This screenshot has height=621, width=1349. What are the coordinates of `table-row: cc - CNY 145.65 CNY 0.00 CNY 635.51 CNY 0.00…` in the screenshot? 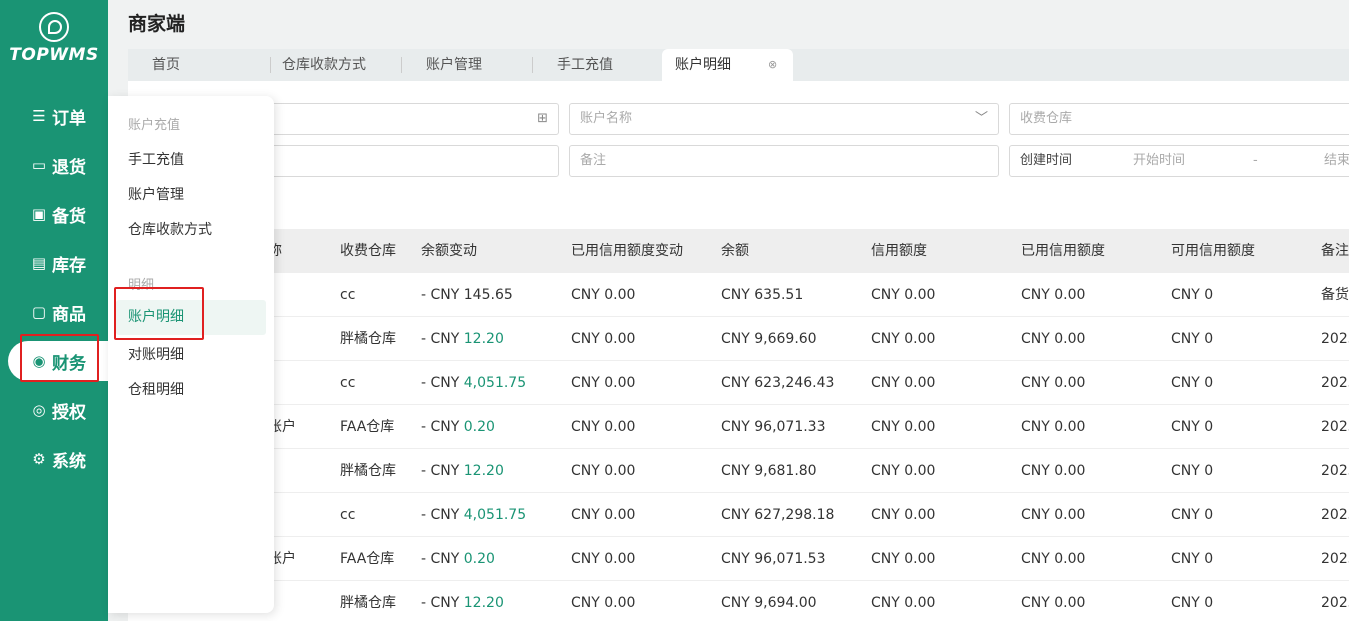 It's located at (738, 295).